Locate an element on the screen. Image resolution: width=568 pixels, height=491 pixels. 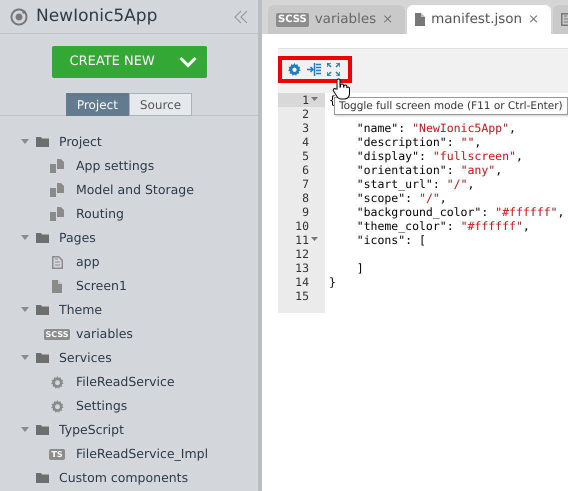
tree-item: Routing is located at coordinates (100, 214).